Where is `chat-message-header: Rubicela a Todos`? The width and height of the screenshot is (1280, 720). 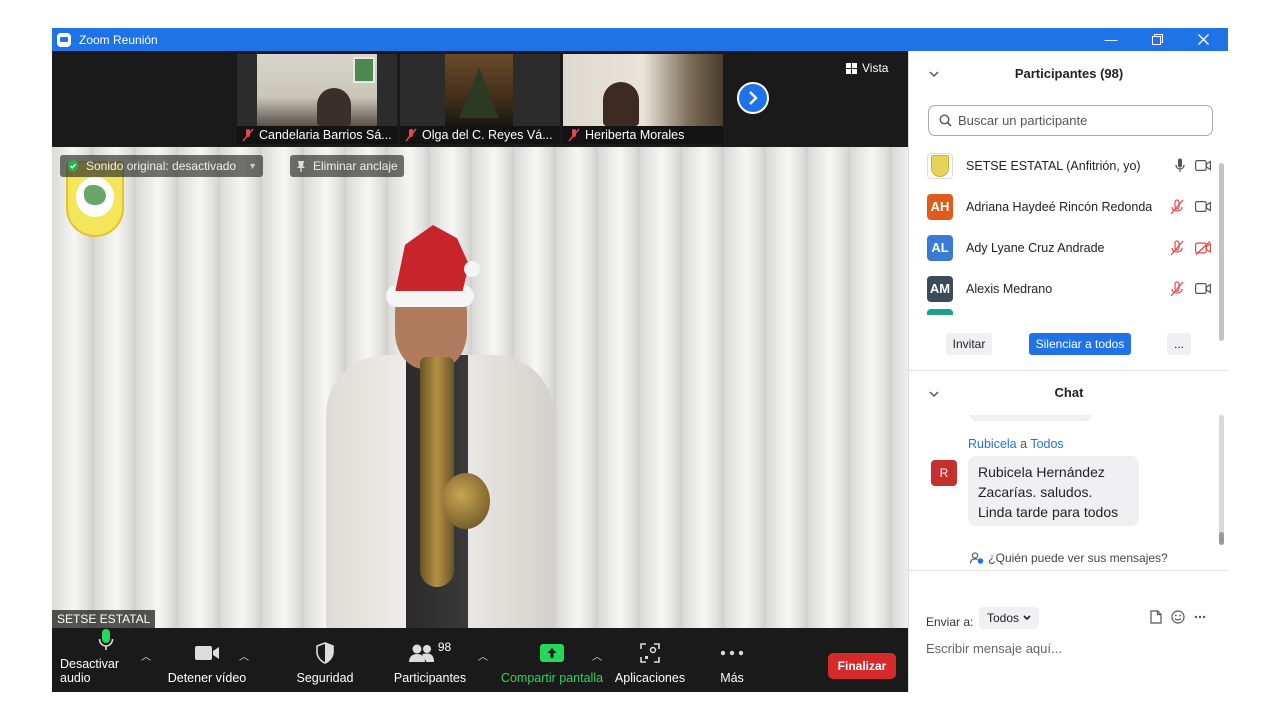 chat-message-header: Rubicela a Todos is located at coordinates (1016, 444).